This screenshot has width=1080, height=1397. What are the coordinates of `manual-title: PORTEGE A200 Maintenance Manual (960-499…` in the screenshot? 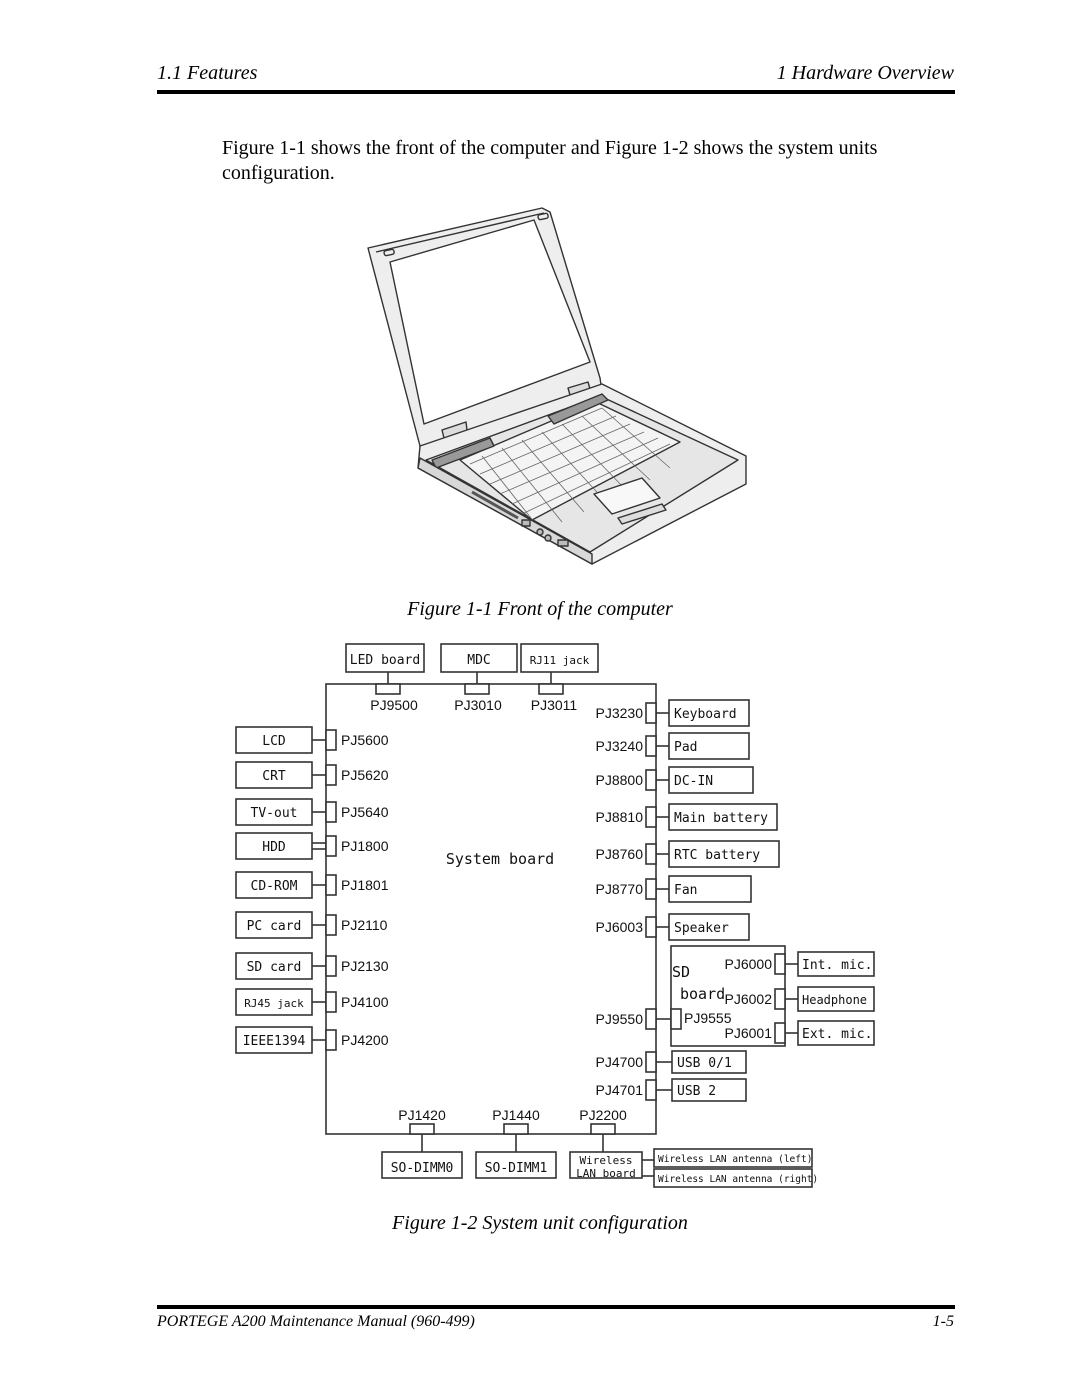 It's located at (316, 1321).